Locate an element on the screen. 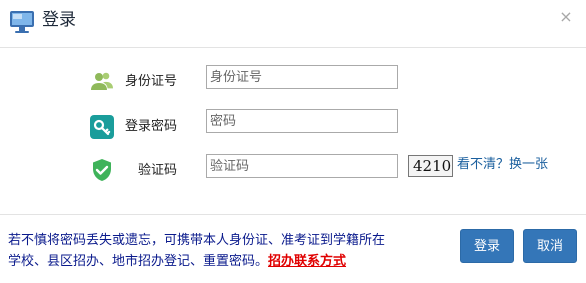 Image resolution: width=586 pixels, height=283 pixels. cancel-button: 取消 is located at coordinates (550, 246).